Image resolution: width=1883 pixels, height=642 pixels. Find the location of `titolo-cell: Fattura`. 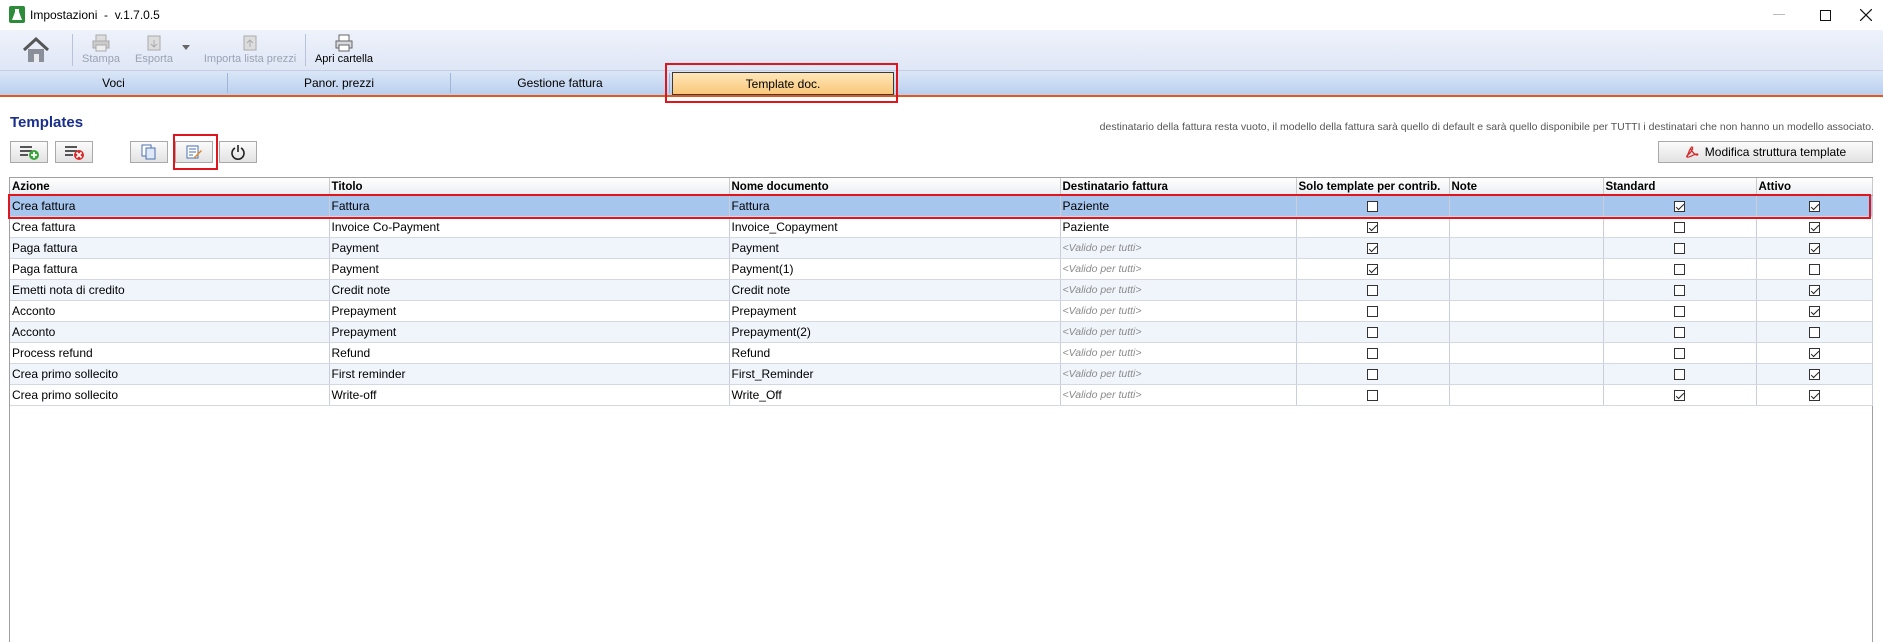

titolo-cell: Fattura is located at coordinates (529, 206).